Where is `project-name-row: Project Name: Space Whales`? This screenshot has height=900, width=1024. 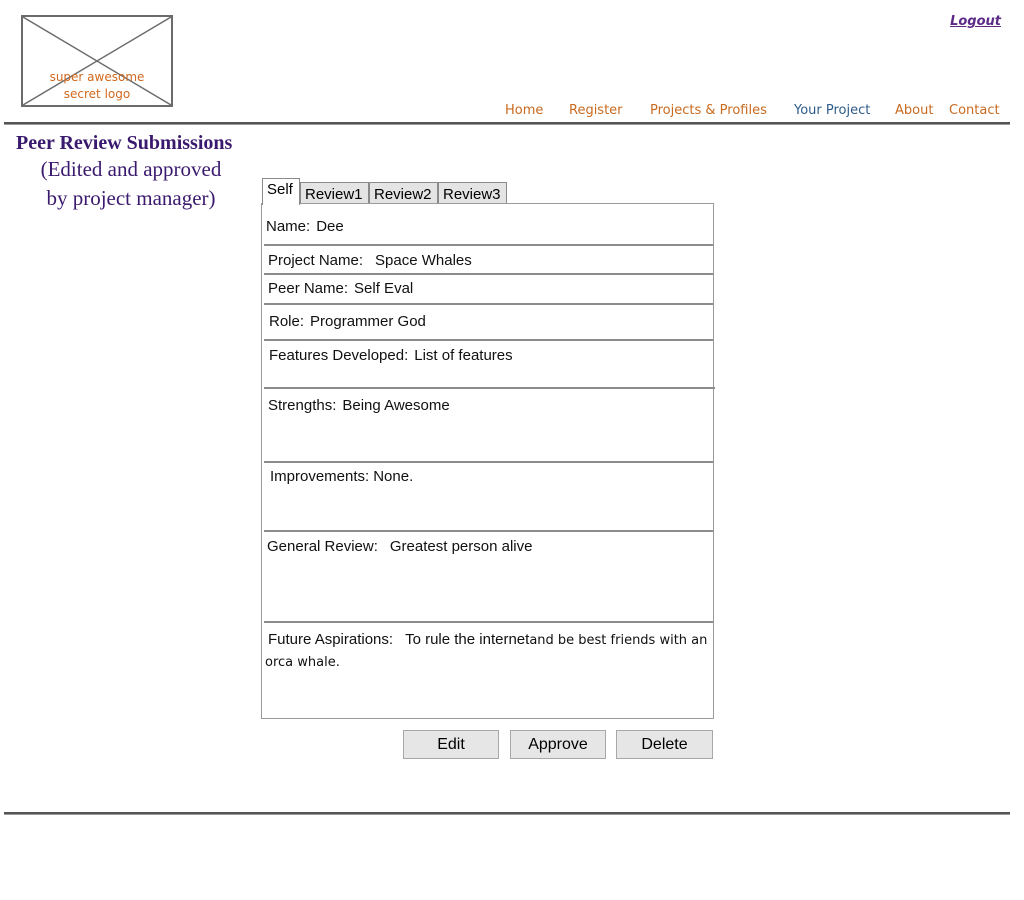 project-name-row: Project Name: Space Whales is located at coordinates (488, 260).